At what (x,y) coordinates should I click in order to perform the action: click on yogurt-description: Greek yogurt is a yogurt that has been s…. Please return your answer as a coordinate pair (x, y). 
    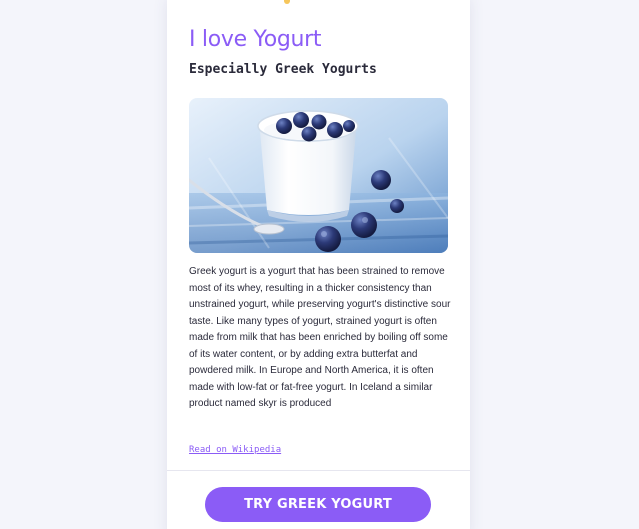
    Looking at the image, I should click on (320, 337).